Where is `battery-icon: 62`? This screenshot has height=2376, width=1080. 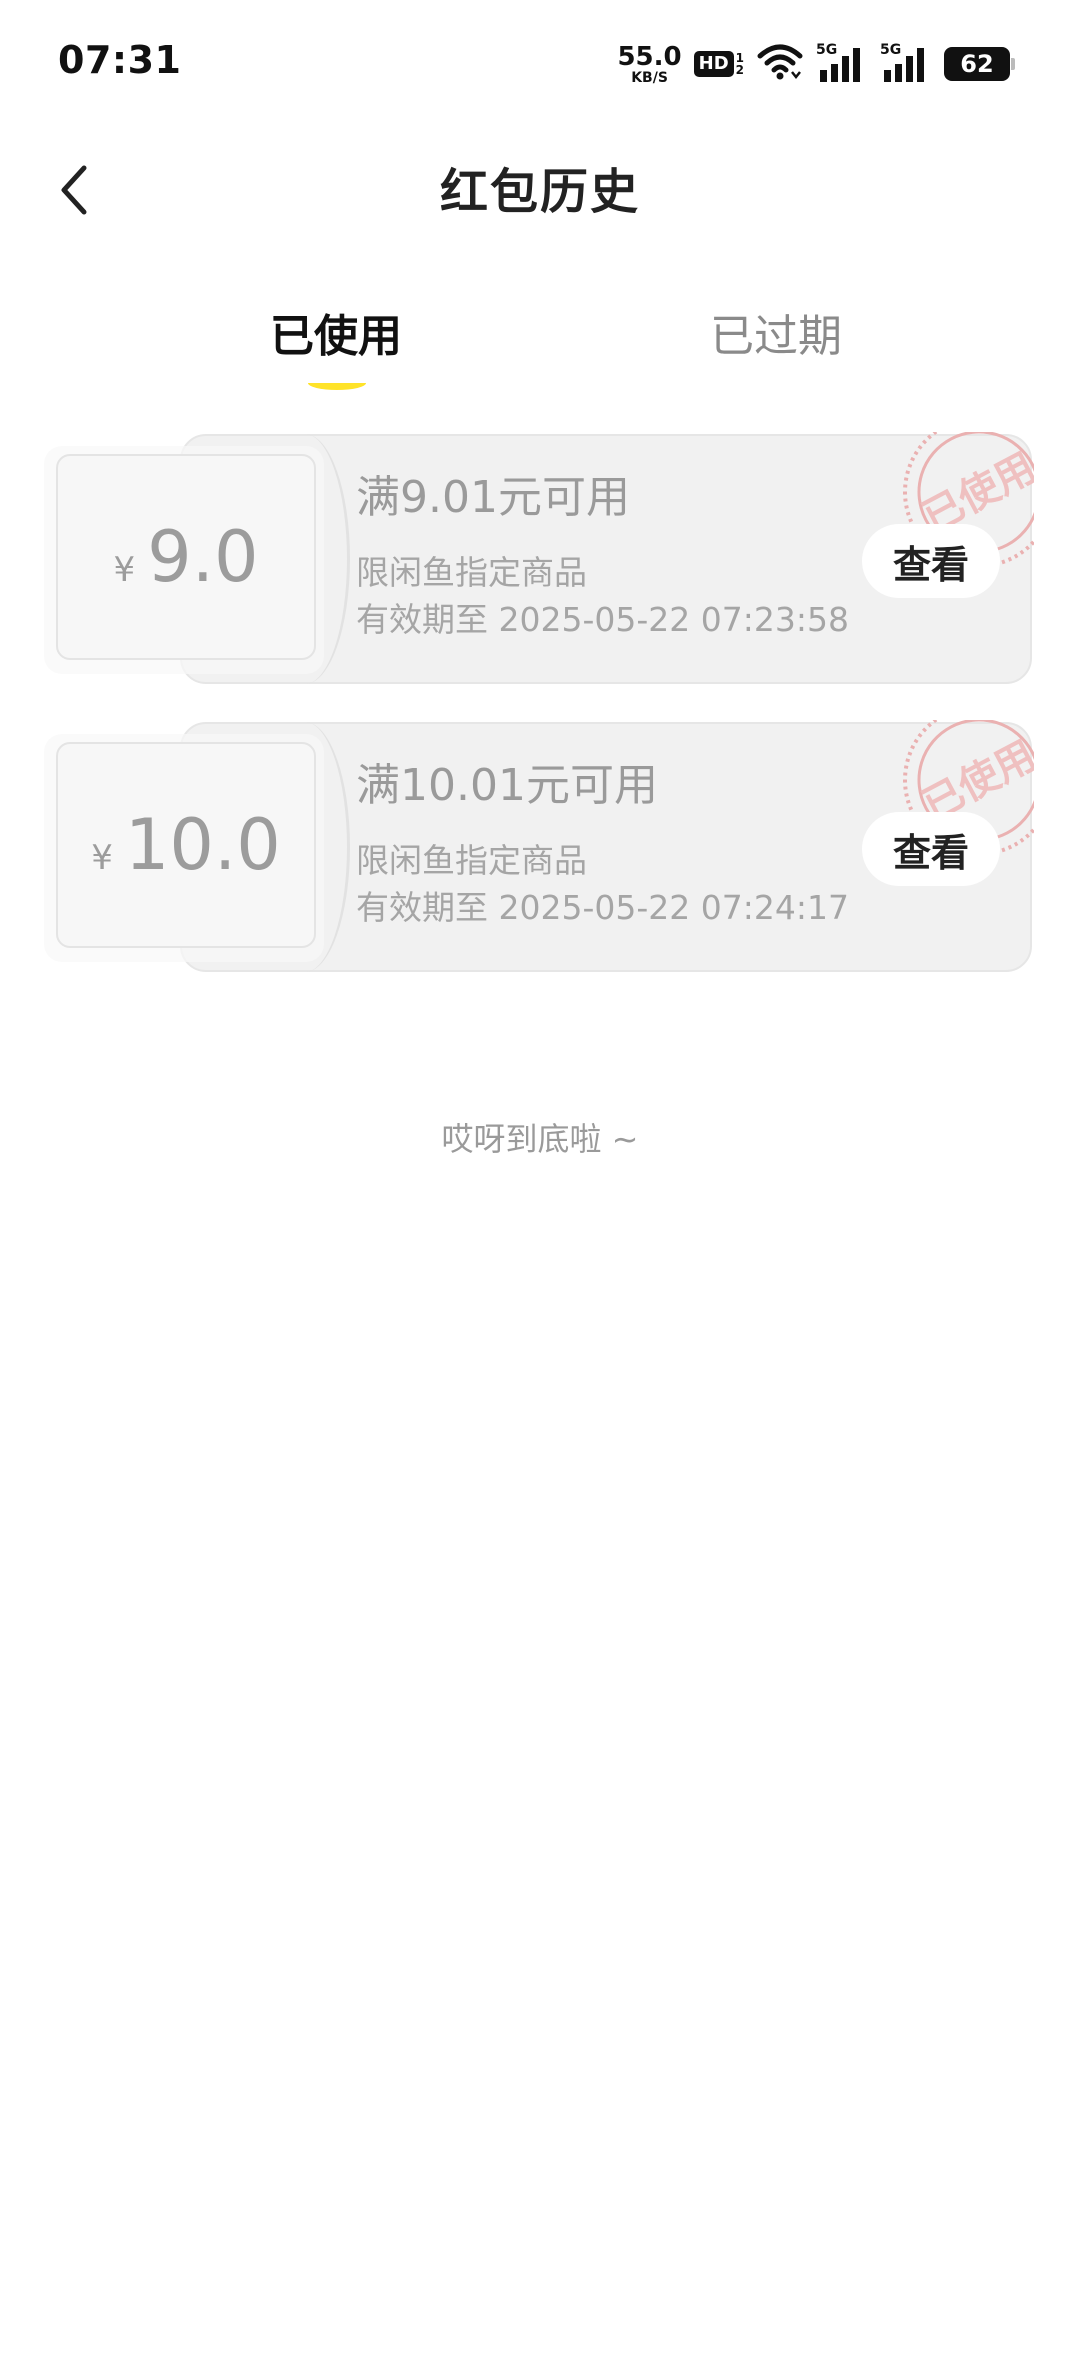
battery-icon: 62 is located at coordinates (979, 64).